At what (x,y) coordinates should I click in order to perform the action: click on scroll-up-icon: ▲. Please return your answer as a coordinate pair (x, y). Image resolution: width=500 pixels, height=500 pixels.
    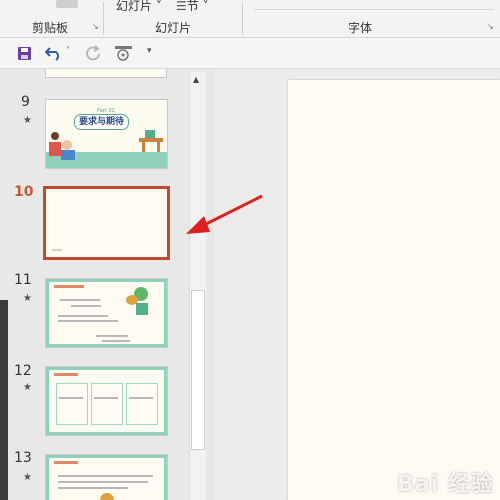
    Looking at the image, I should click on (196, 79).